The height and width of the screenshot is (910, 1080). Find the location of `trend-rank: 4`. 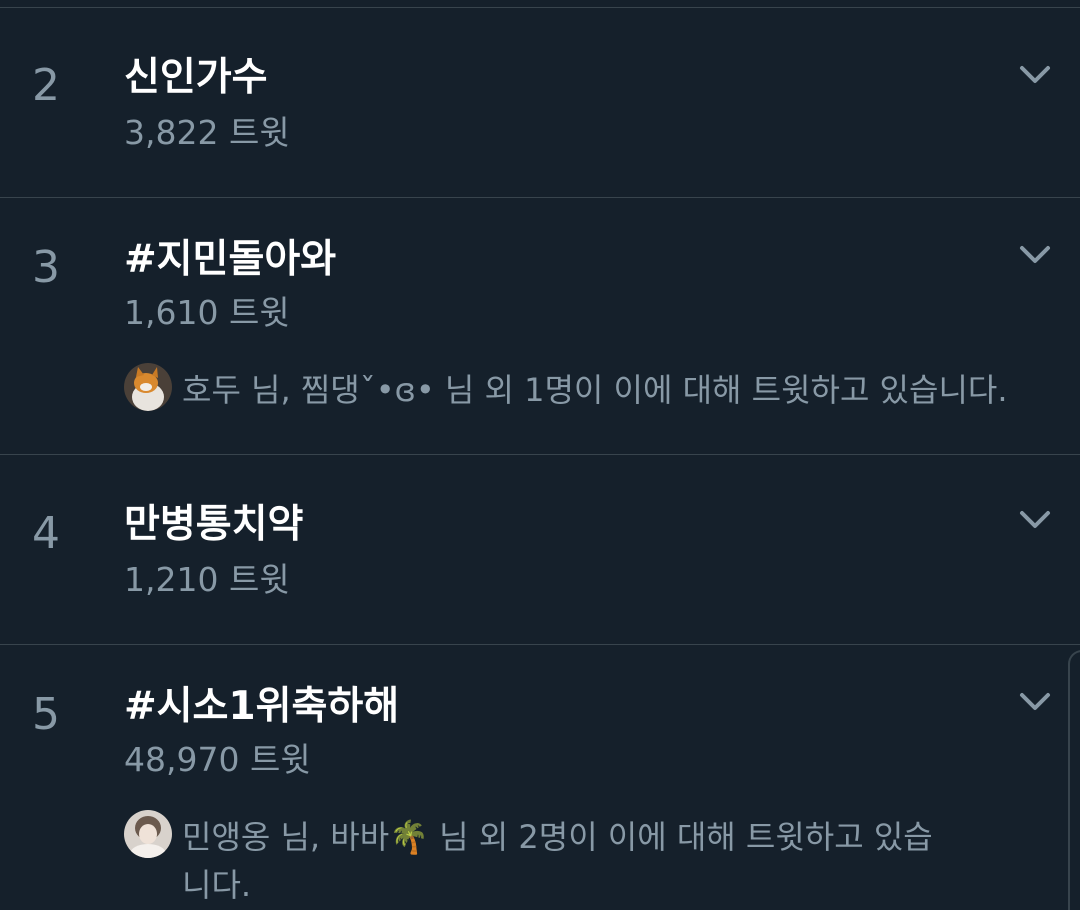

trend-rank: 4 is located at coordinates (46, 533).